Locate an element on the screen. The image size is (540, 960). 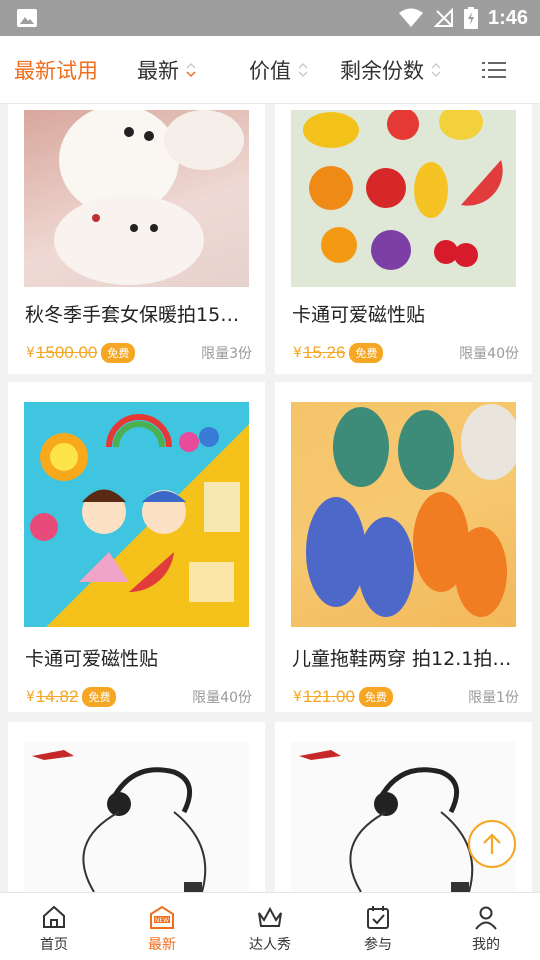
image-notification-icon is located at coordinates (27, 18).